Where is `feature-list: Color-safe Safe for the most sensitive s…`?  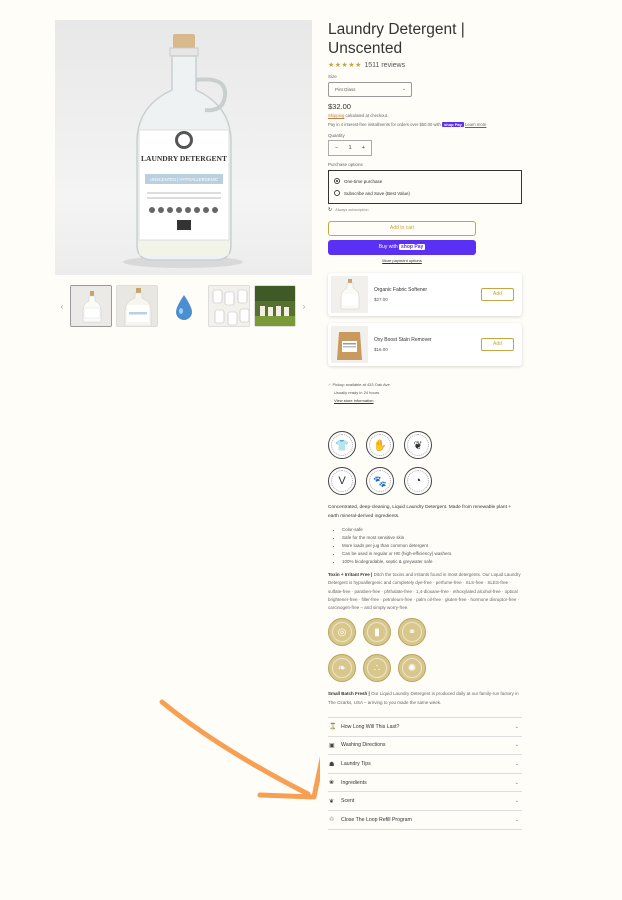 feature-list: Color-safe Safe for the most sensitive s… is located at coordinates (425, 546).